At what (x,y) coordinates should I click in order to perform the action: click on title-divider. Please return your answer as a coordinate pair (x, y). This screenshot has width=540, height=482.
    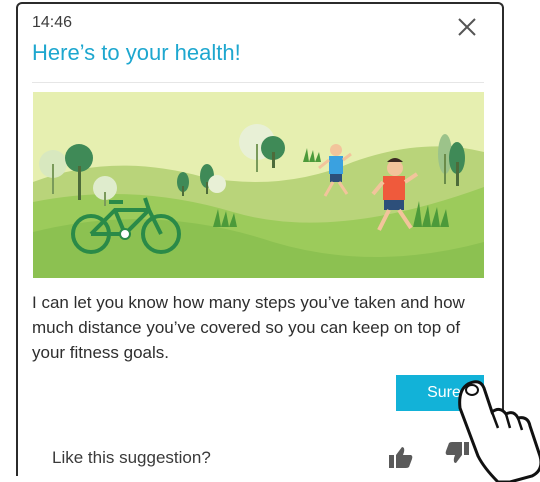
    Looking at the image, I should click on (258, 82).